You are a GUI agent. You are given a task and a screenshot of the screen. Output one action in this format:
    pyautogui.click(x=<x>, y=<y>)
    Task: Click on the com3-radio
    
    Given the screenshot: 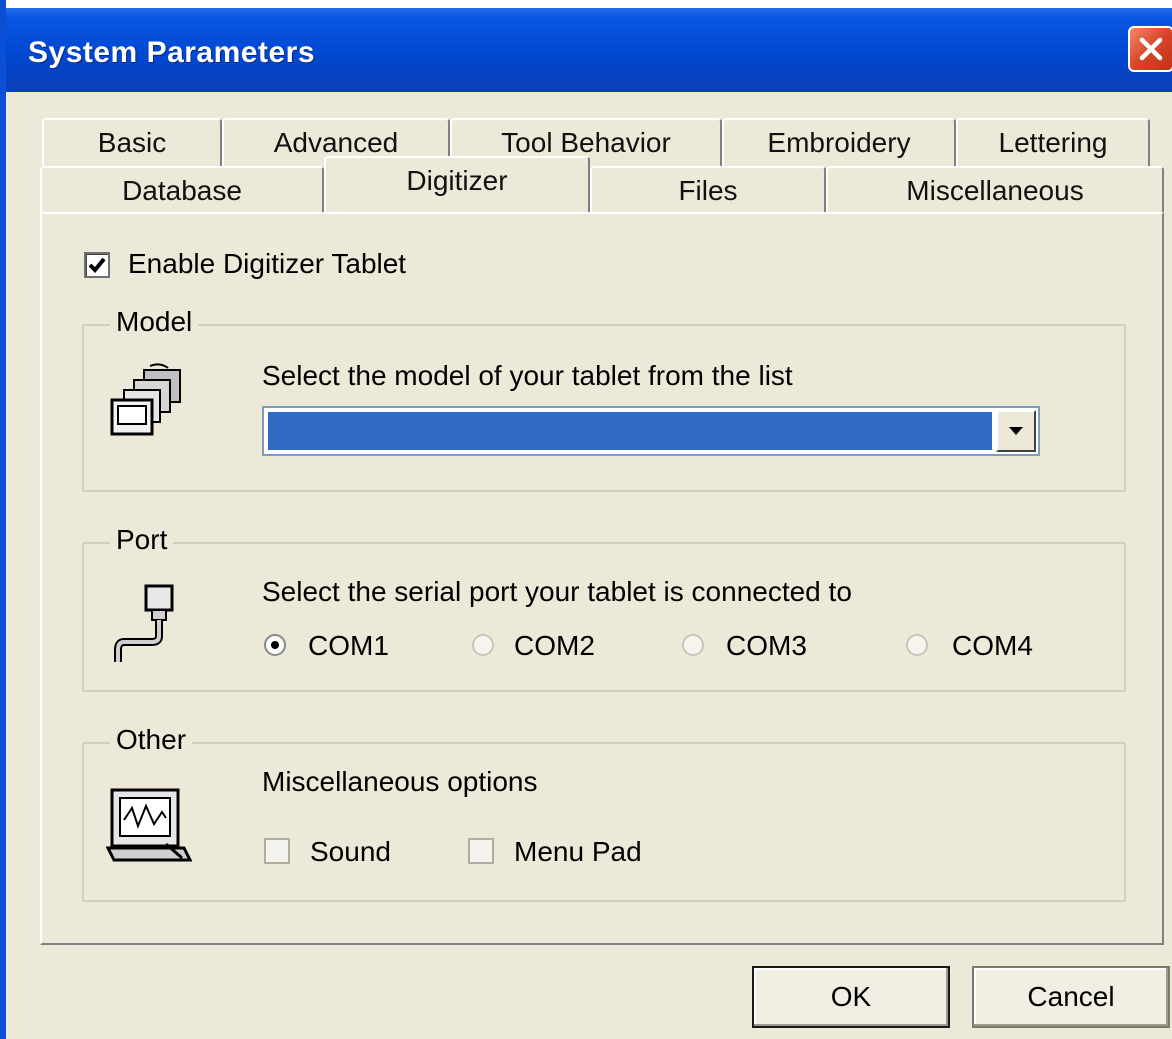 What is the action you would take?
    pyautogui.click(x=693, y=645)
    